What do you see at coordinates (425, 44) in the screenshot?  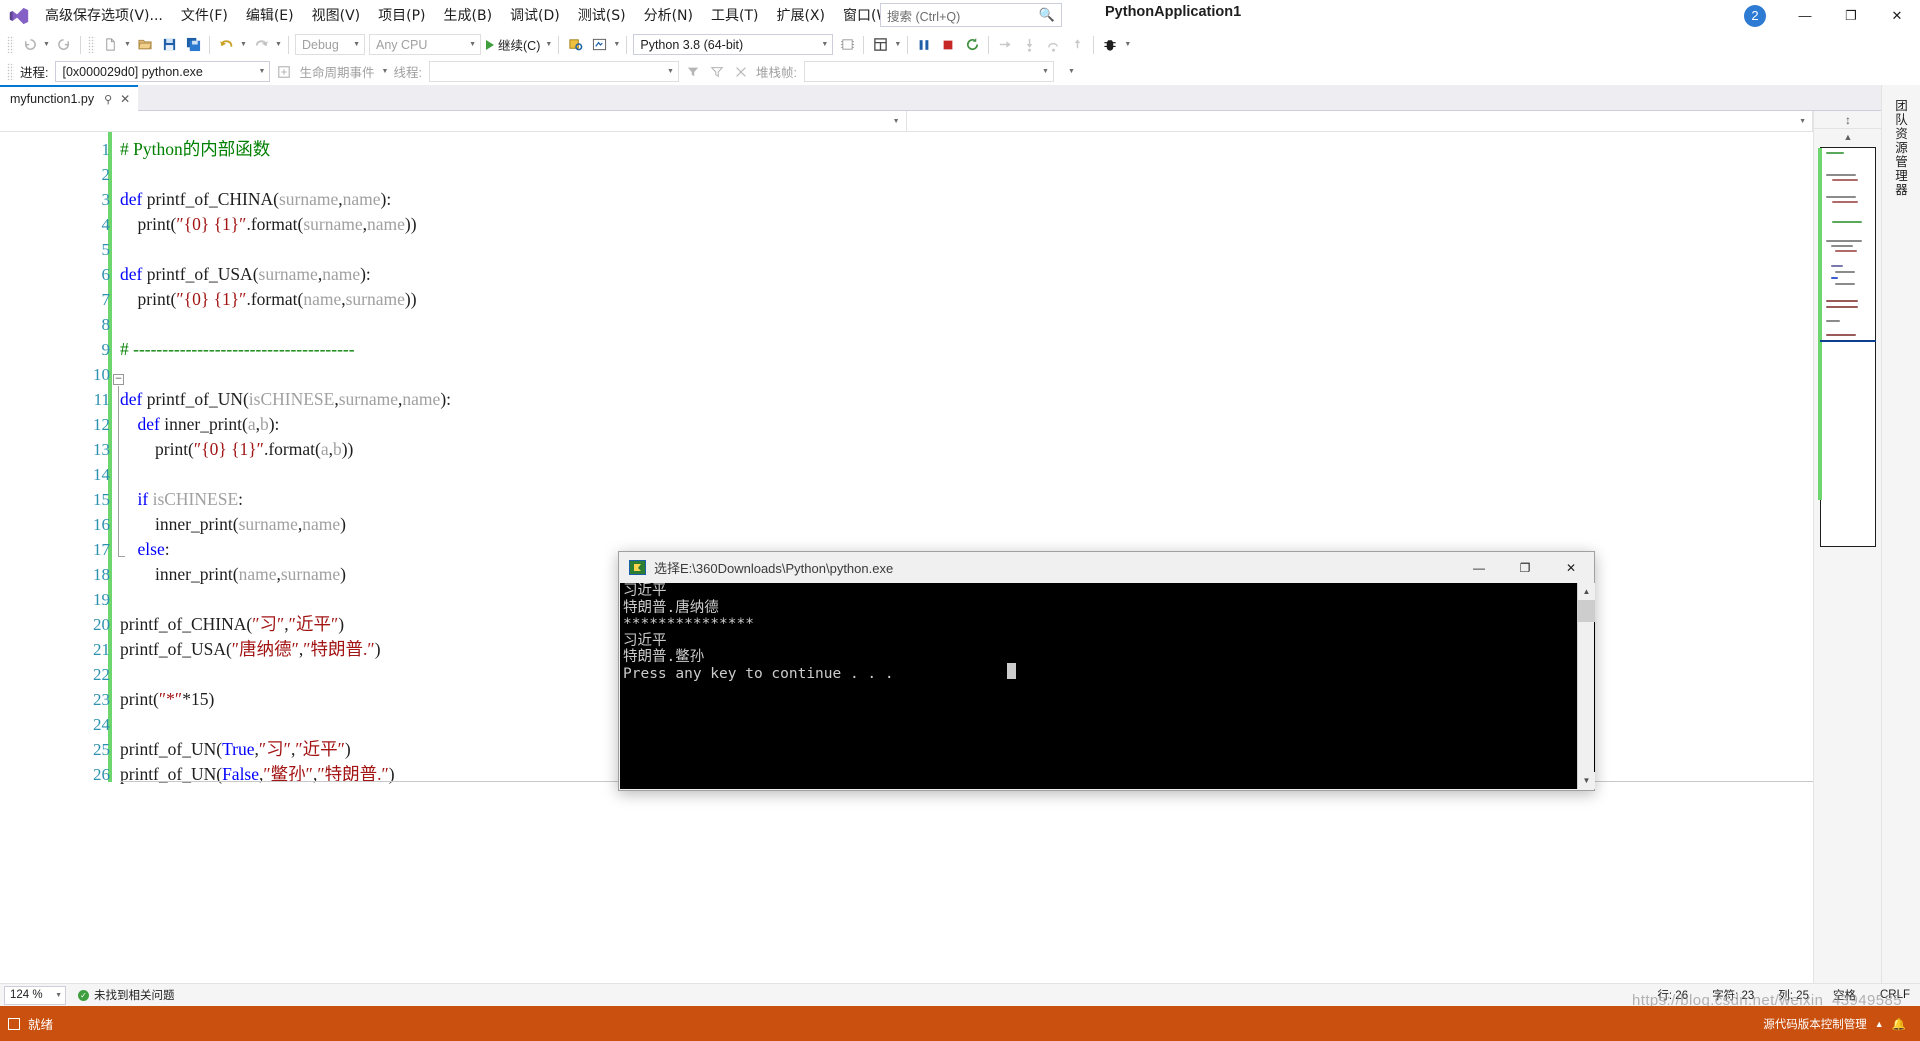 I see `solution-platform-select: Any CPU ▼` at bounding box center [425, 44].